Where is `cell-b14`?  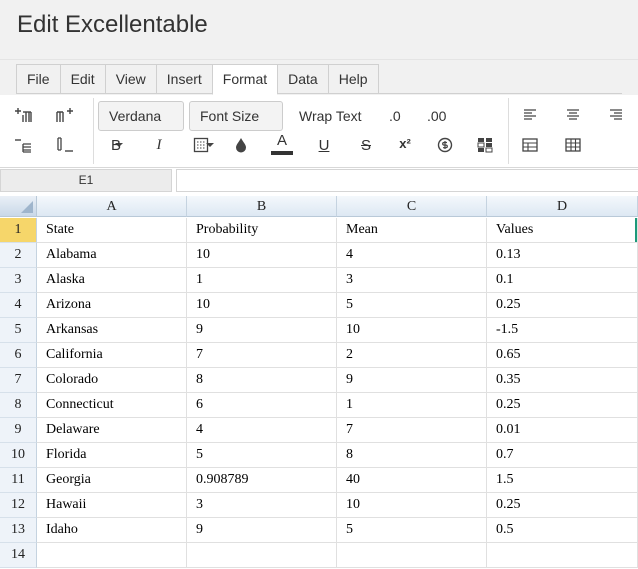
cell-b14 is located at coordinates (262, 555).